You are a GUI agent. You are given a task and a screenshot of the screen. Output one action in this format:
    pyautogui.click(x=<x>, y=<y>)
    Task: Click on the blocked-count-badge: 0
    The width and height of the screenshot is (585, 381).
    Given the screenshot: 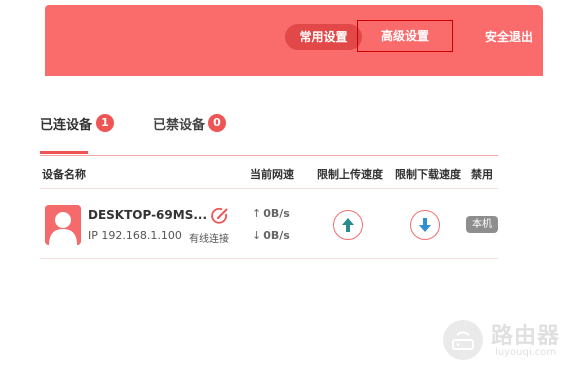 What is the action you would take?
    pyautogui.click(x=217, y=123)
    